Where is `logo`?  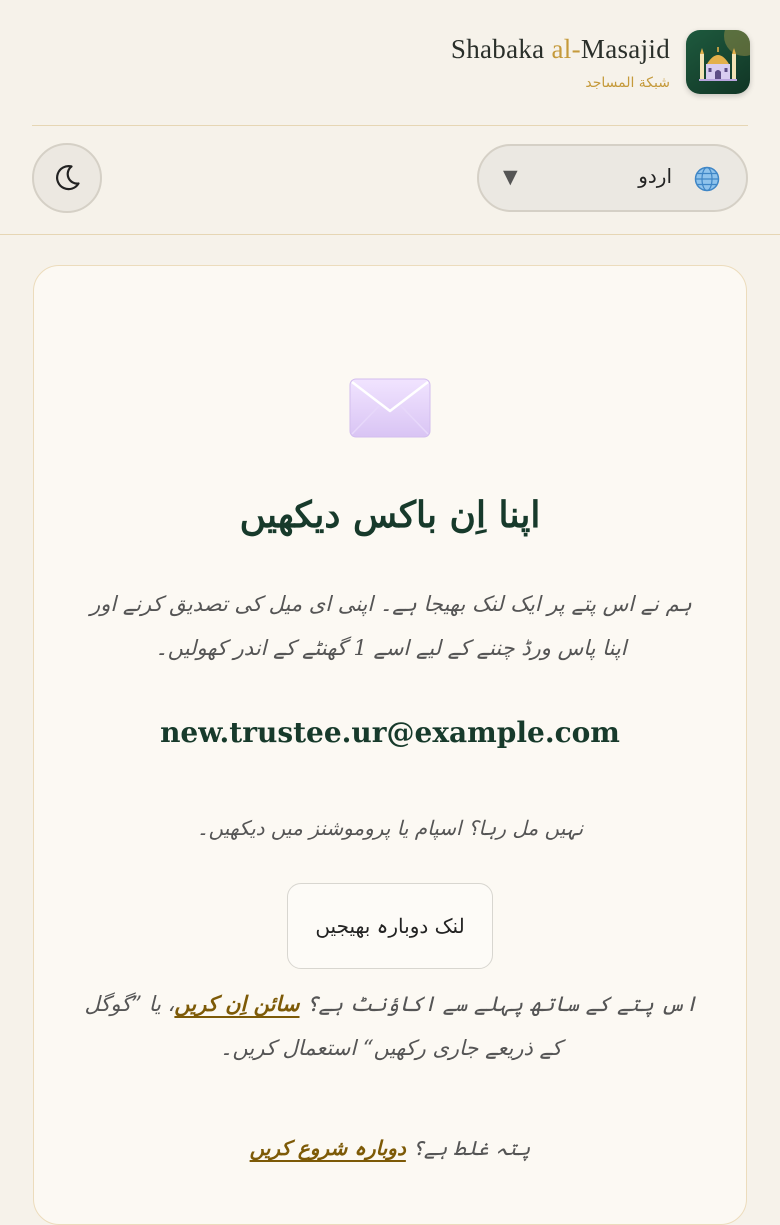 logo is located at coordinates (718, 62).